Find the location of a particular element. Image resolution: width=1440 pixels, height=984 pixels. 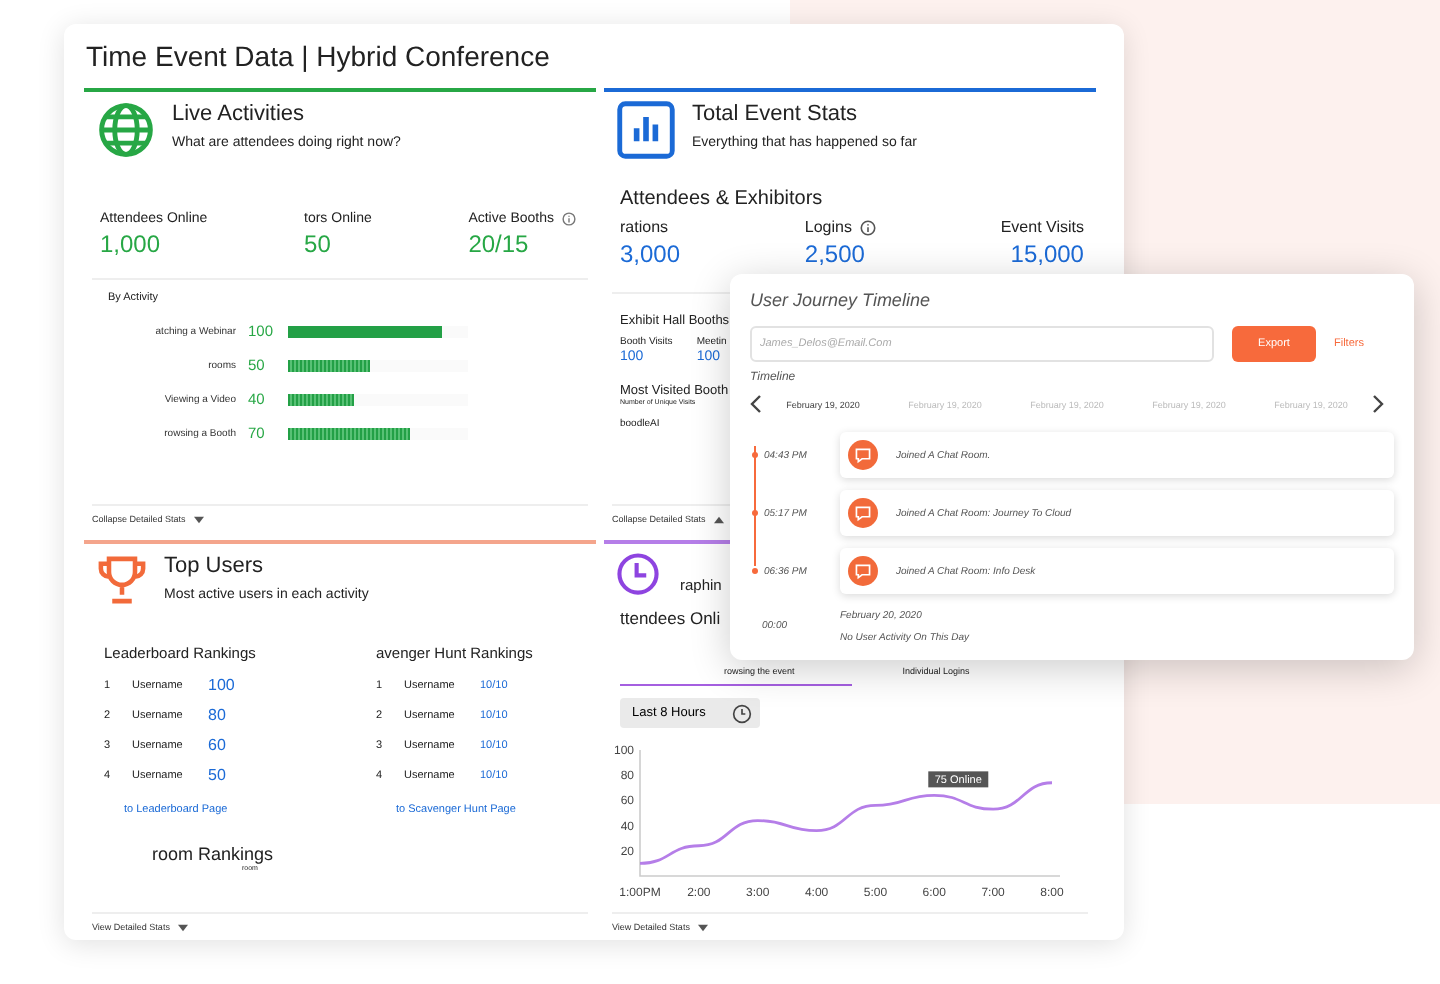

panel-title: Live Activities is located at coordinates (239, 114).